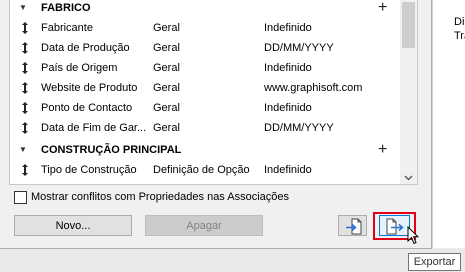  What do you see at coordinates (205, 68) in the screenshot?
I see `list-item: País de Origem Geral Indefinido` at bounding box center [205, 68].